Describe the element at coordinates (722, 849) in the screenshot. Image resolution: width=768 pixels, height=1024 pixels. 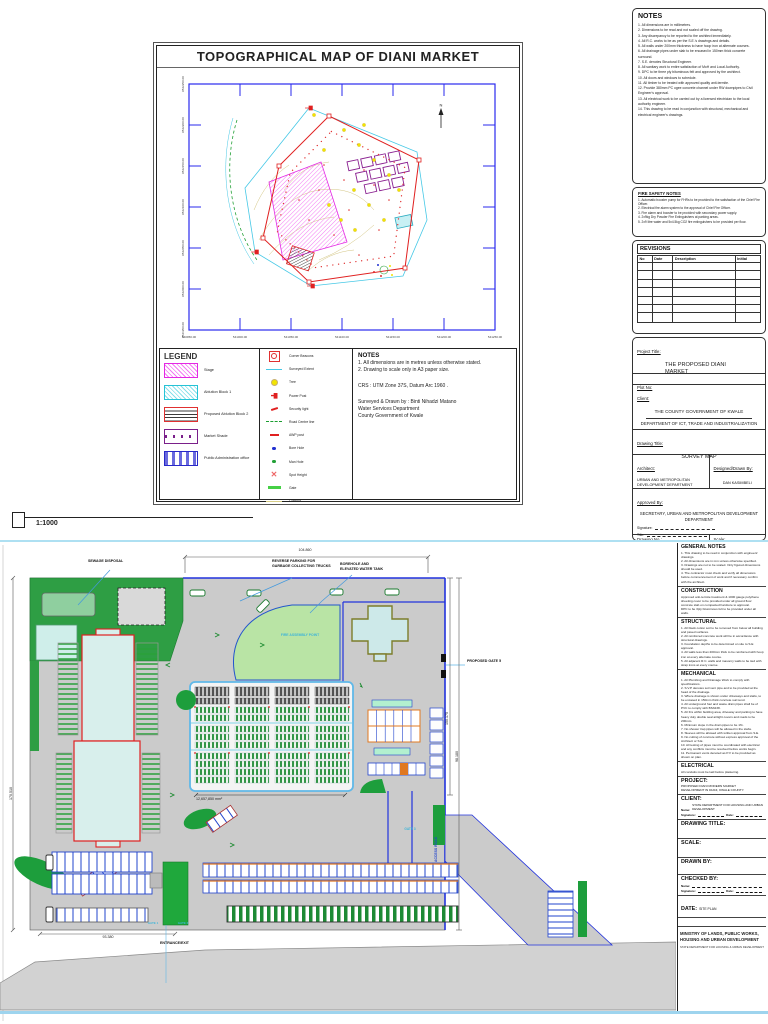
I see `scale-block: SCALE:` at that location.